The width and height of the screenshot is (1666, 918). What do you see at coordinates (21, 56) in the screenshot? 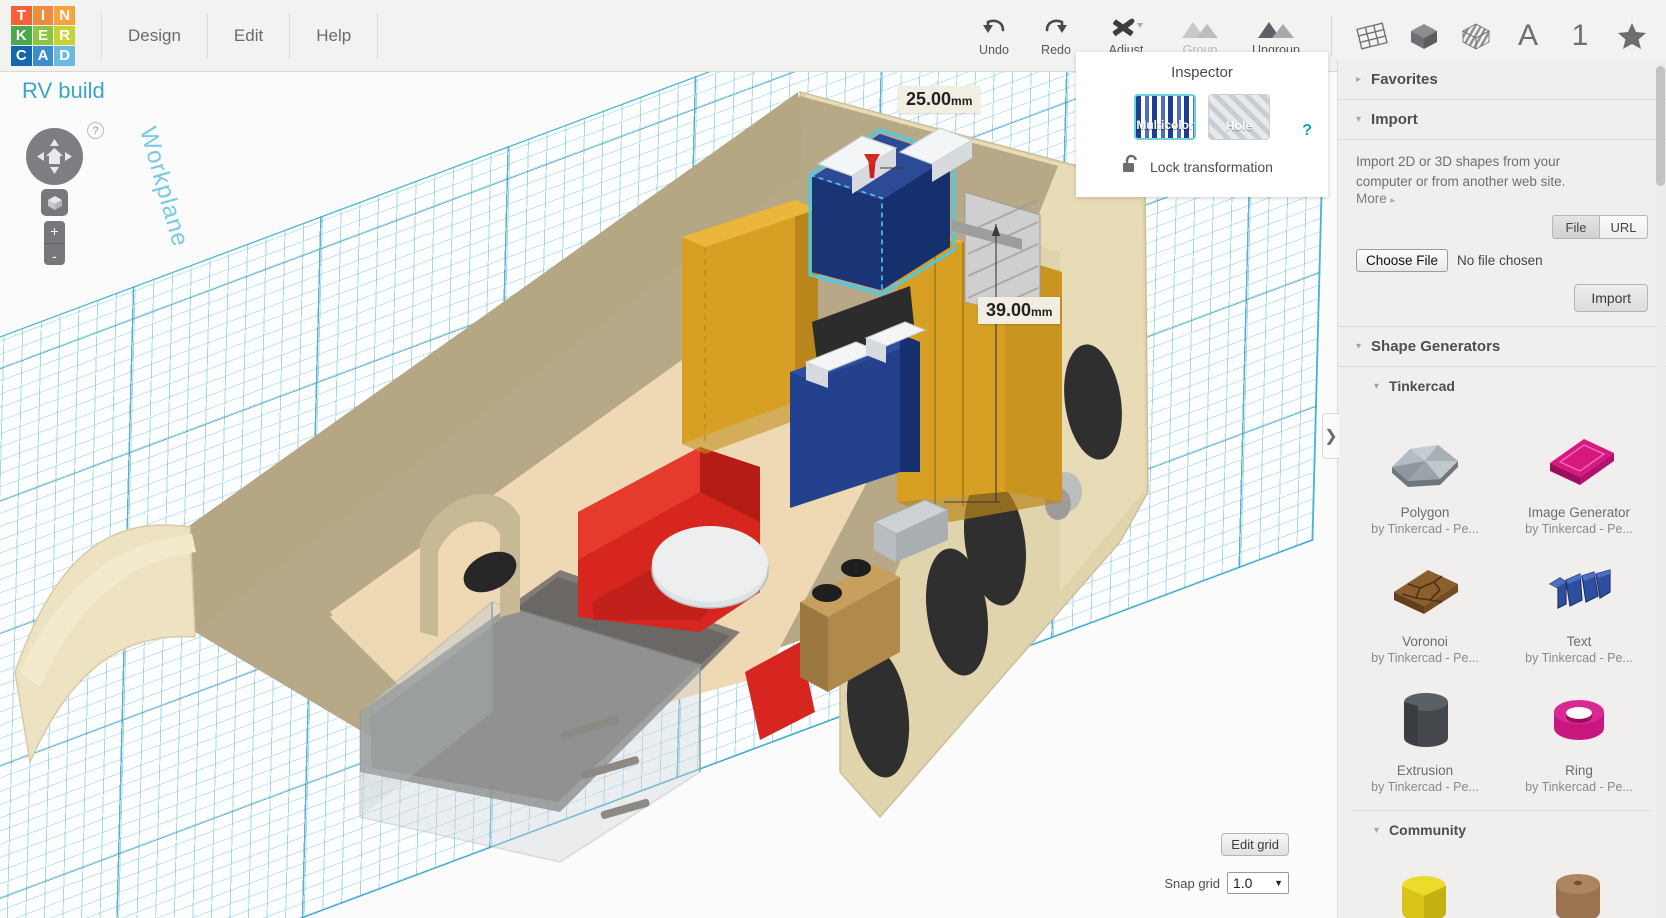
I see `logo-letter-c: C` at bounding box center [21, 56].